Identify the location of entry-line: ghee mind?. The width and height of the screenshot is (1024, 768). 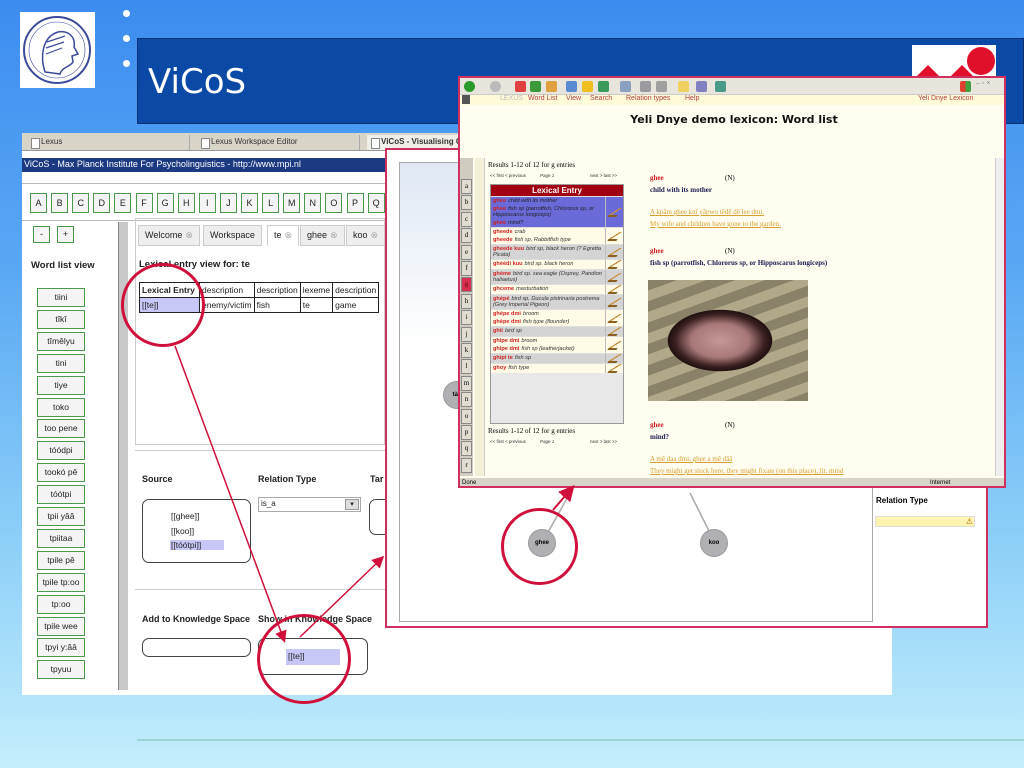
(548, 223).